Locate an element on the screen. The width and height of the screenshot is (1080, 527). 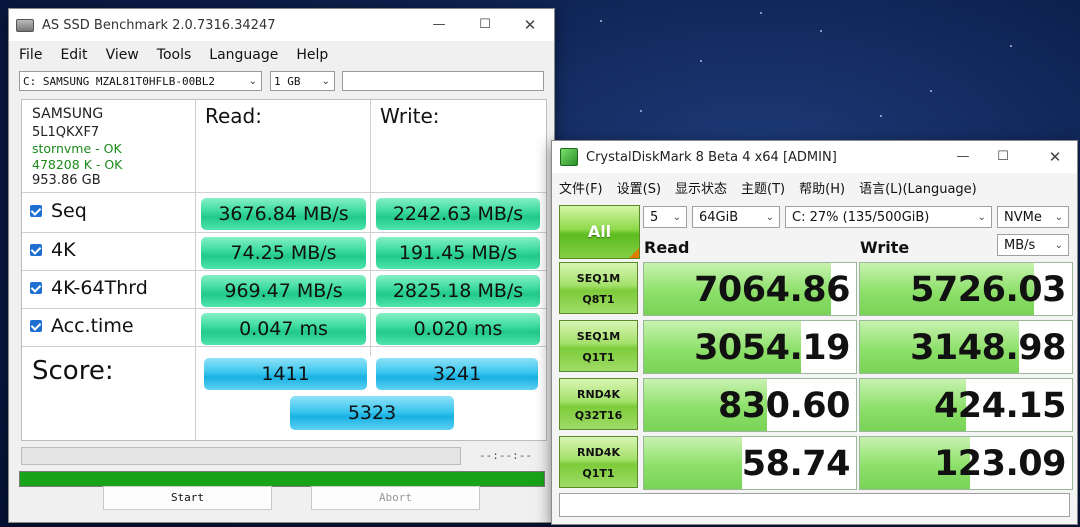
test-rnd4k-q32t16-button: RND4K Q32T16 is located at coordinates (598, 404).